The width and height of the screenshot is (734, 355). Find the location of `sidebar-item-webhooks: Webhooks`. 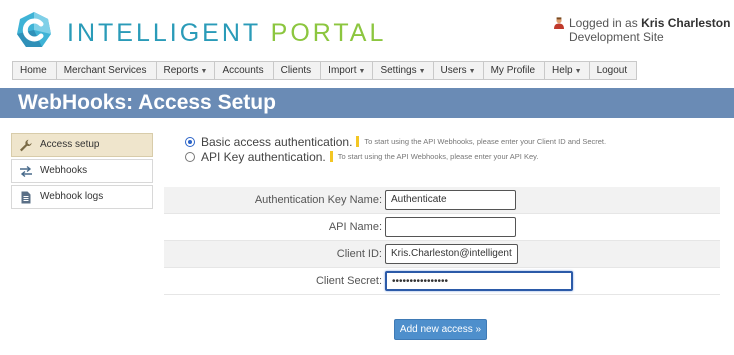

sidebar-item-webhooks: Webhooks is located at coordinates (82, 171).